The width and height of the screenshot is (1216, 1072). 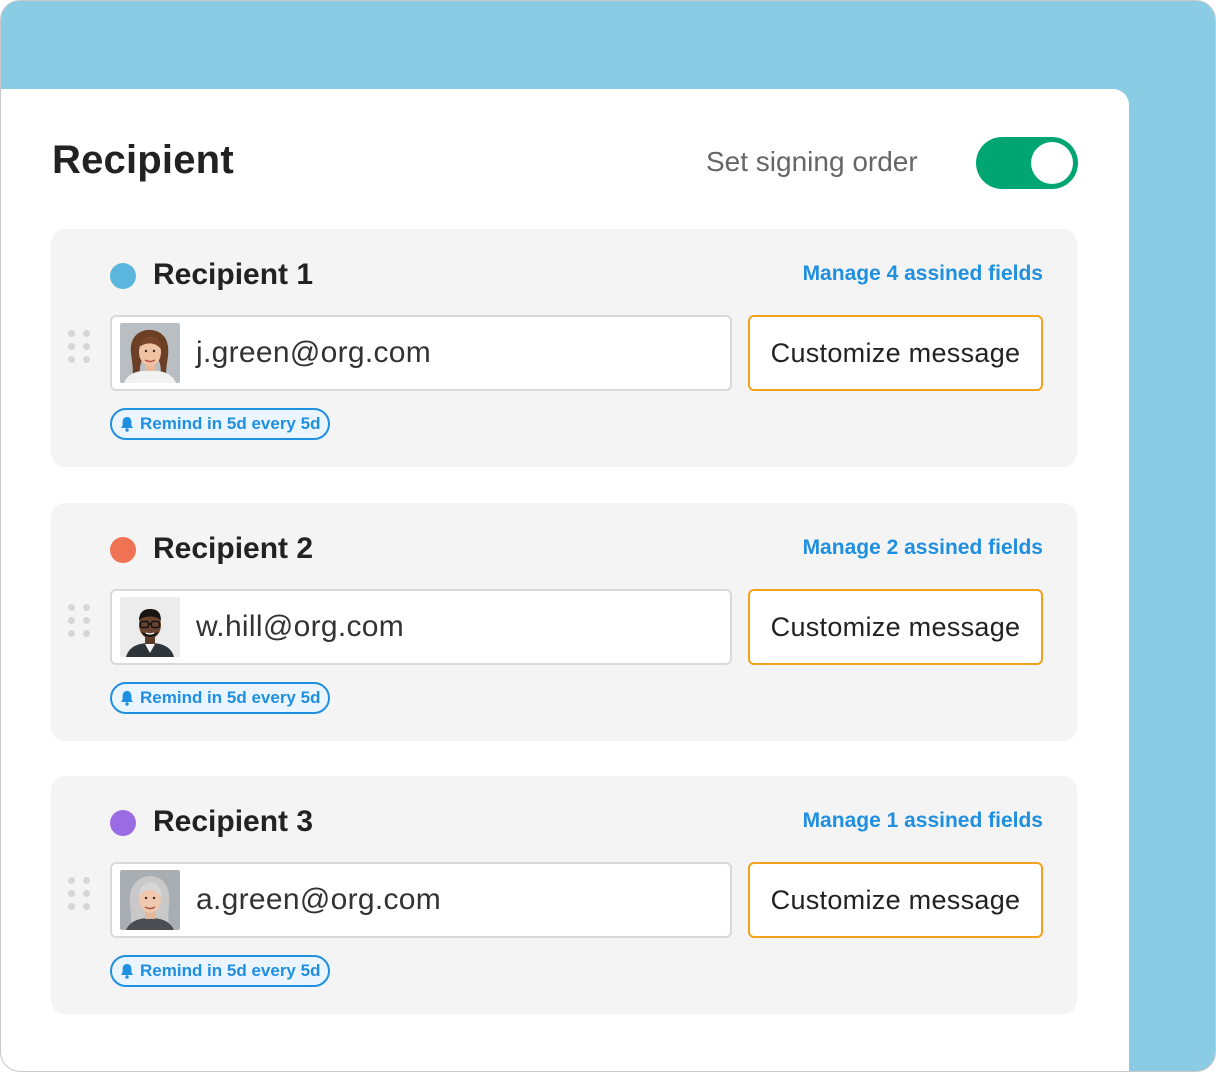 What do you see at coordinates (1052, 163) in the screenshot?
I see `toggle-knob` at bounding box center [1052, 163].